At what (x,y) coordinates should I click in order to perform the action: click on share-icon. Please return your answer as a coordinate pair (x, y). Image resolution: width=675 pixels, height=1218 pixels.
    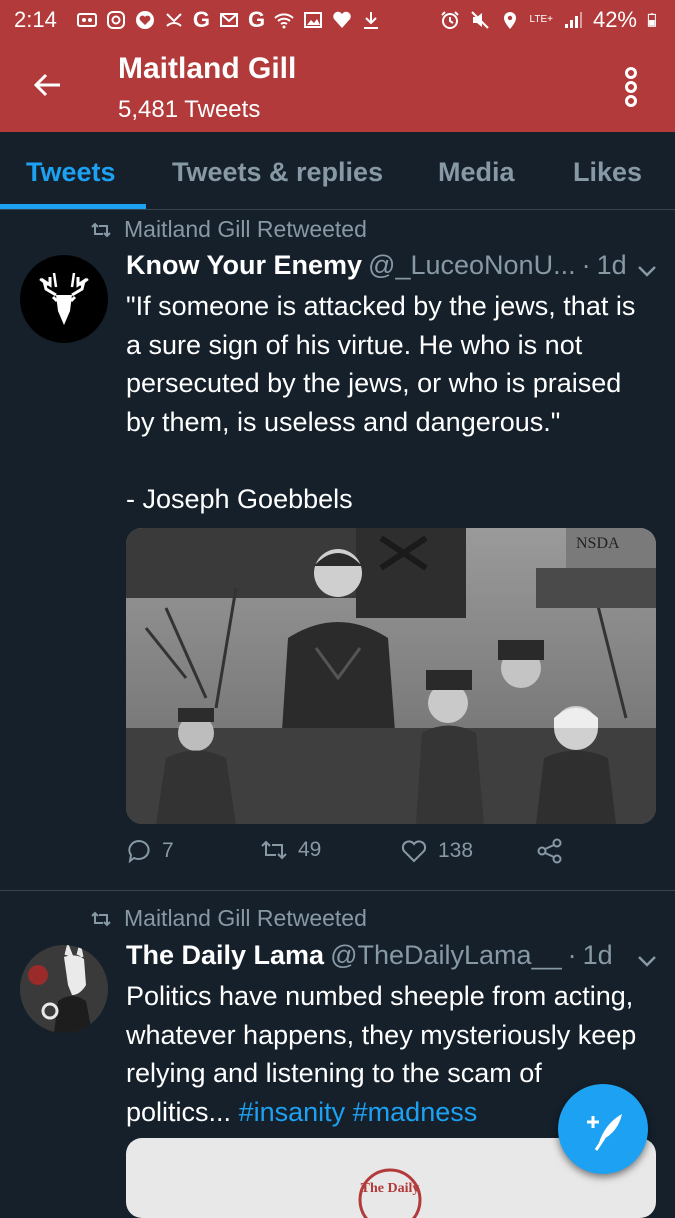
    Looking at the image, I should click on (549, 851).